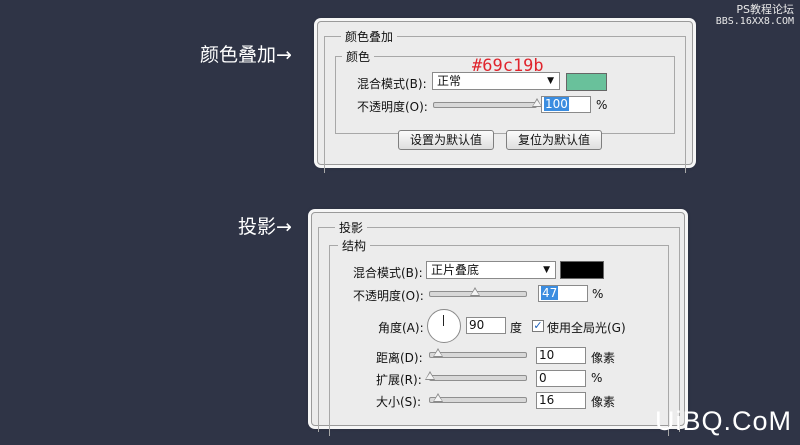 The image size is (800, 445). Describe the element at coordinates (554, 140) in the screenshot. I see `reset-default-button: 复位为默认值` at that location.